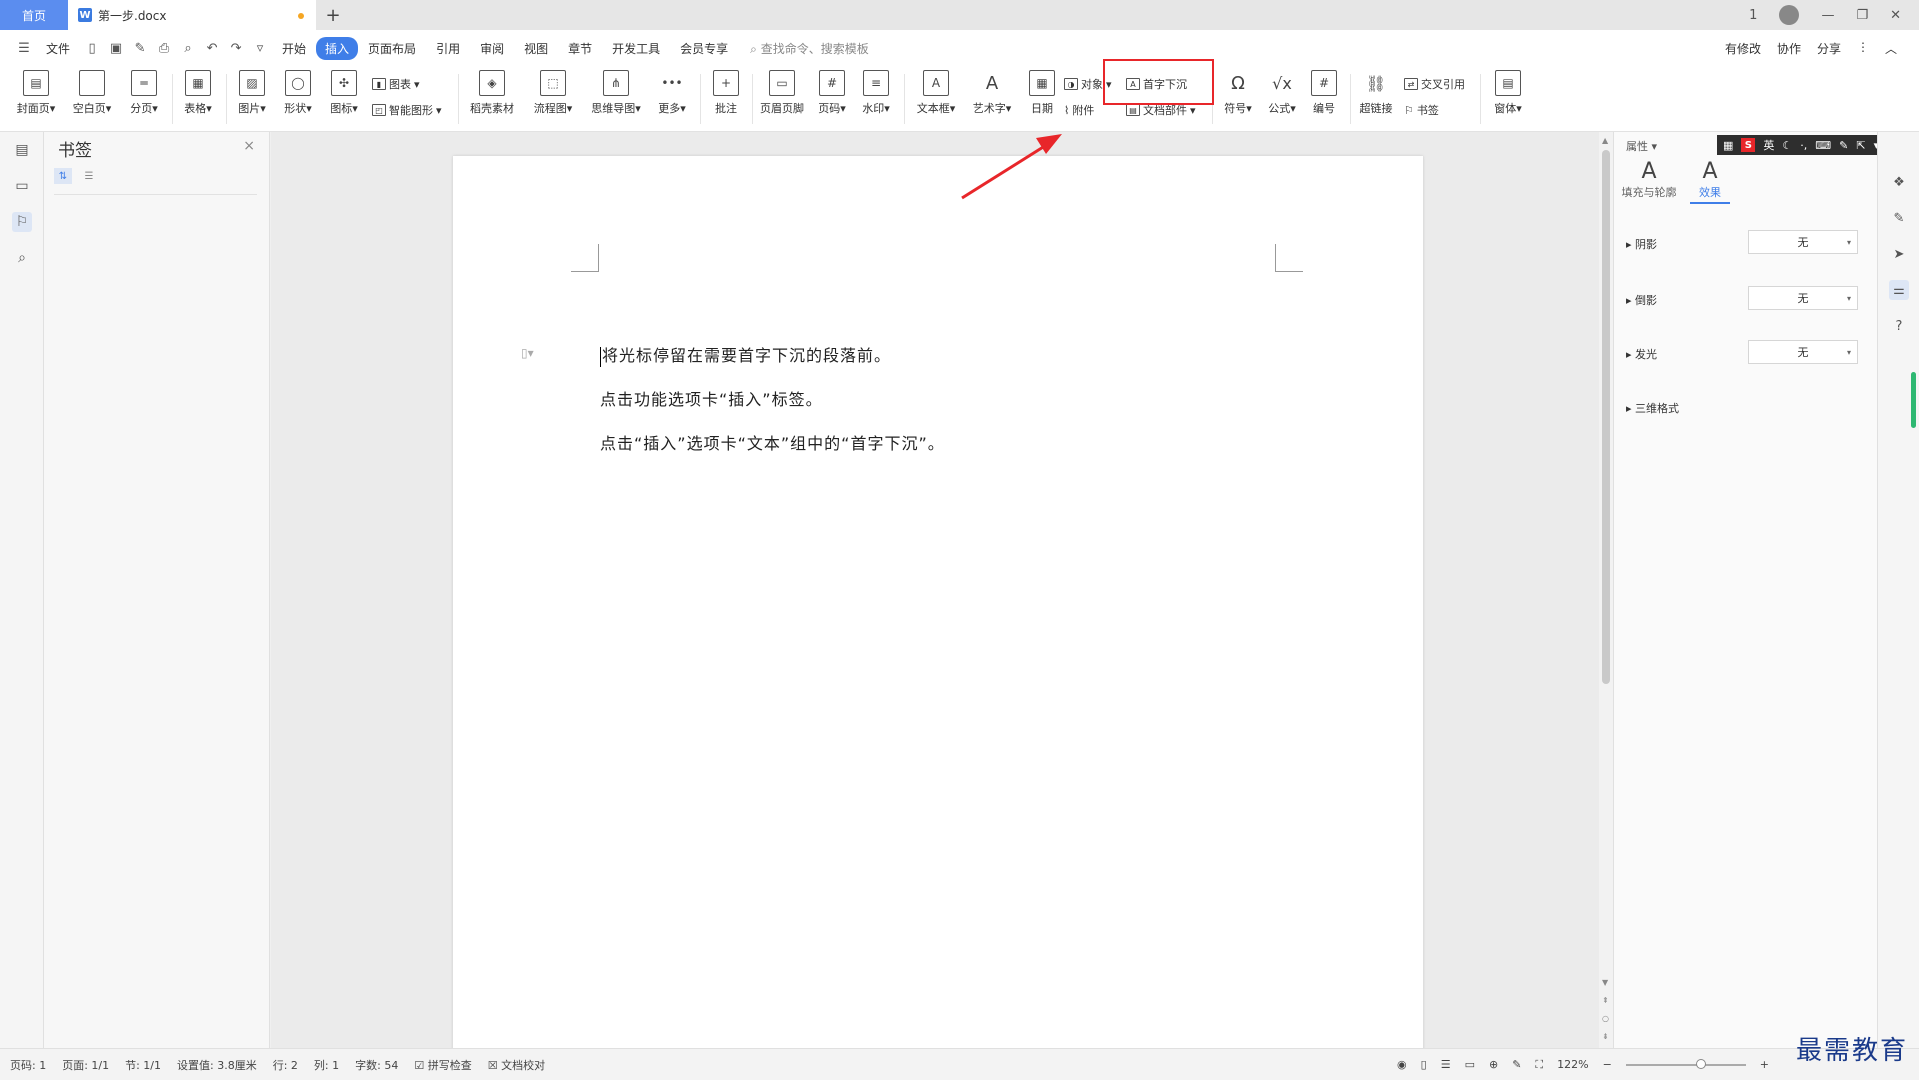 Image resolution: width=1919 pixels, height=1080 pixels. I want to click on blank-page-button: 空白页▾, so click(92, 93).